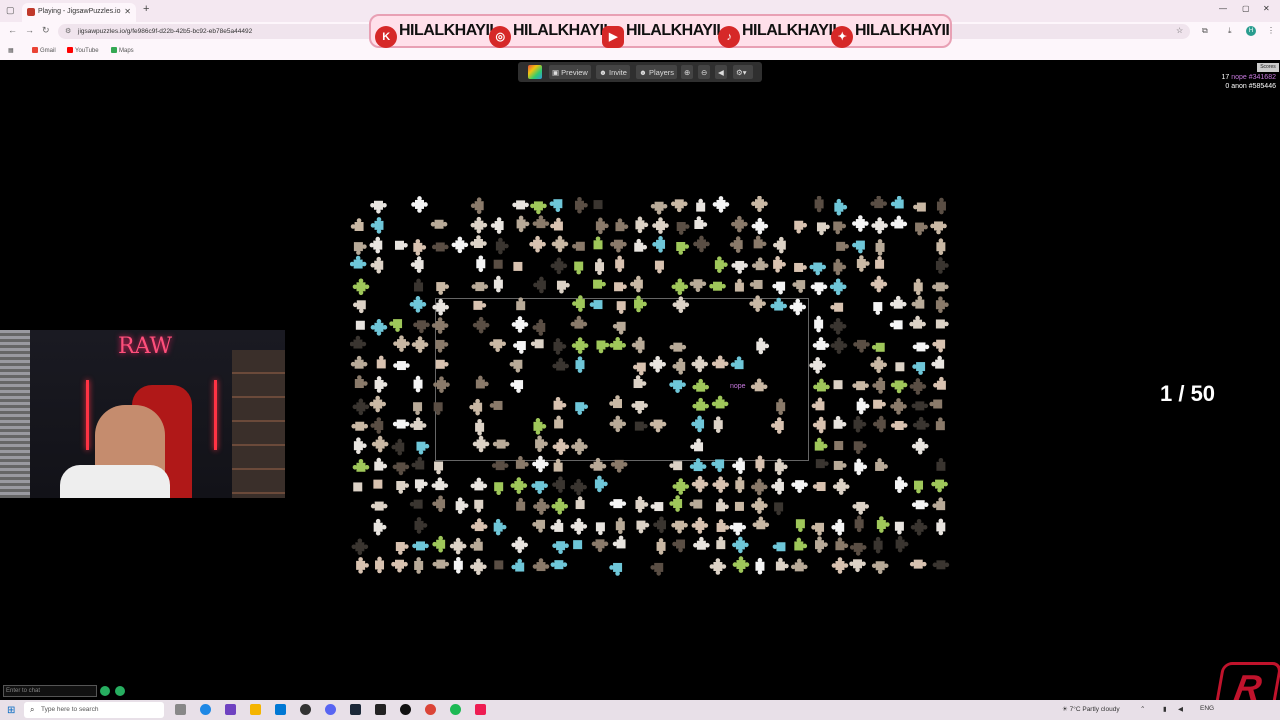  I want to click on profile-avatar: H, so click(1251, 31).